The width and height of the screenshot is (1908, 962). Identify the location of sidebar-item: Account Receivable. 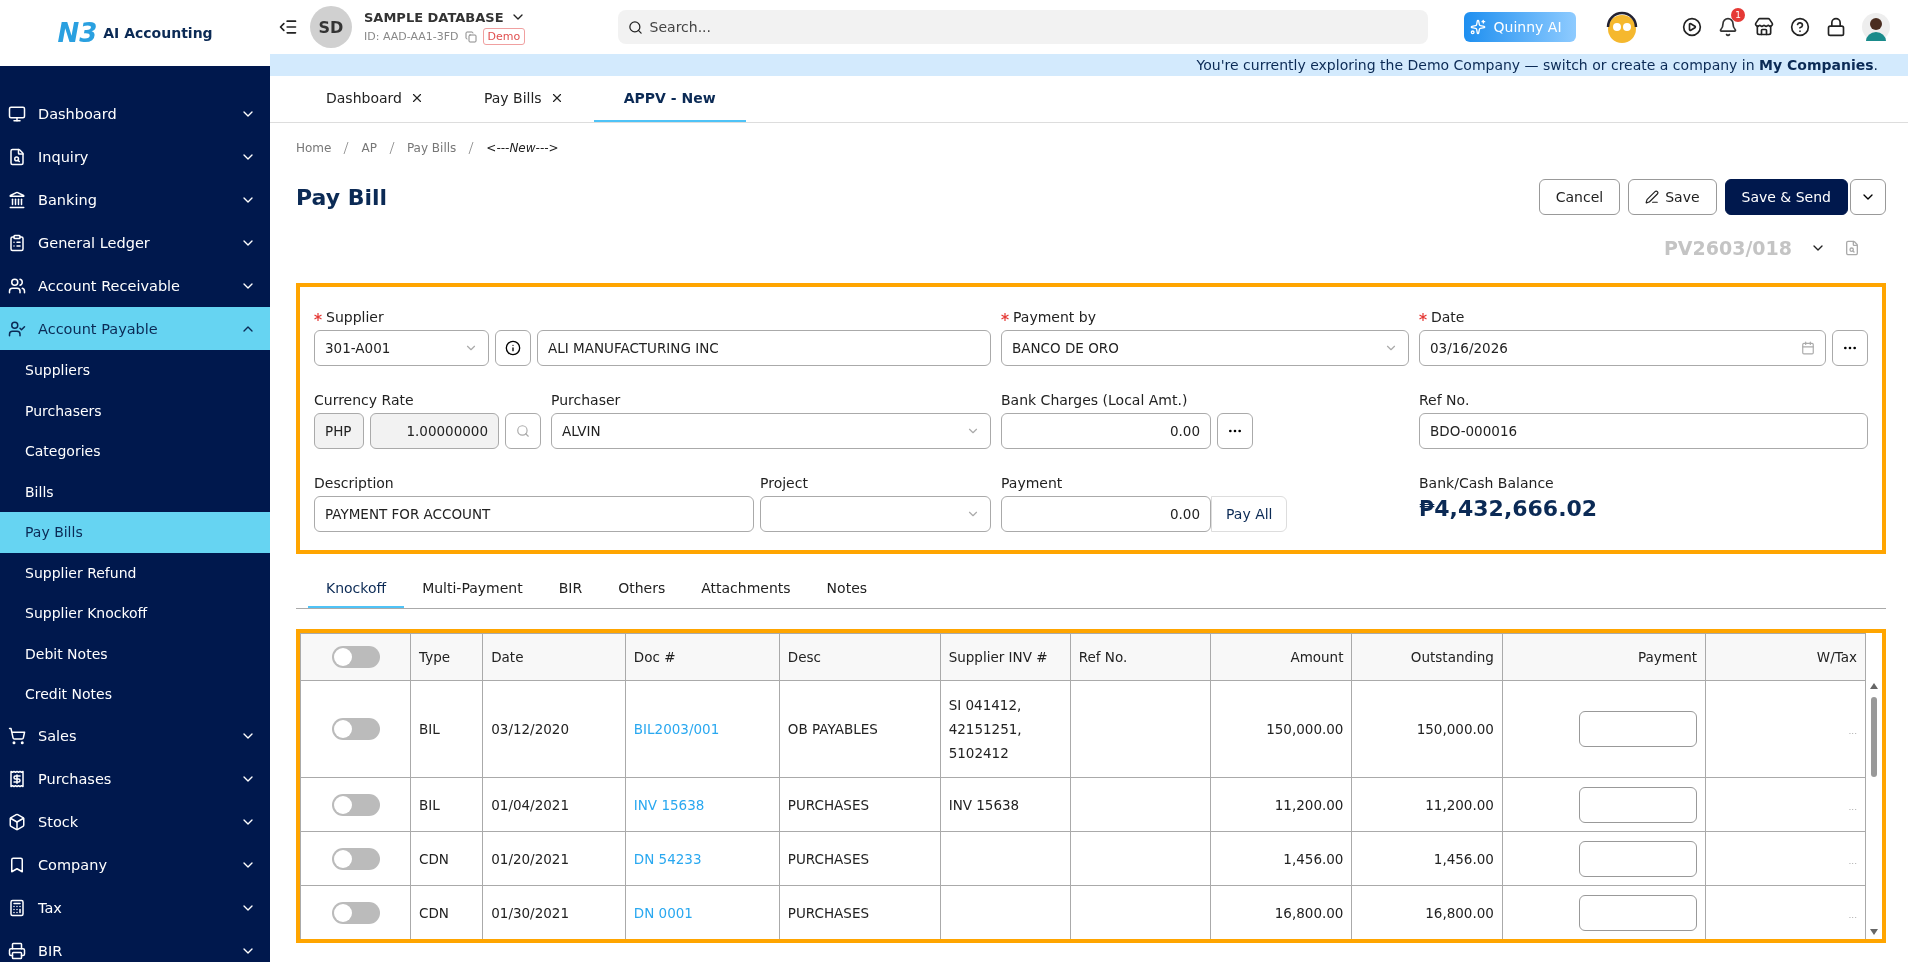
(135, 285).